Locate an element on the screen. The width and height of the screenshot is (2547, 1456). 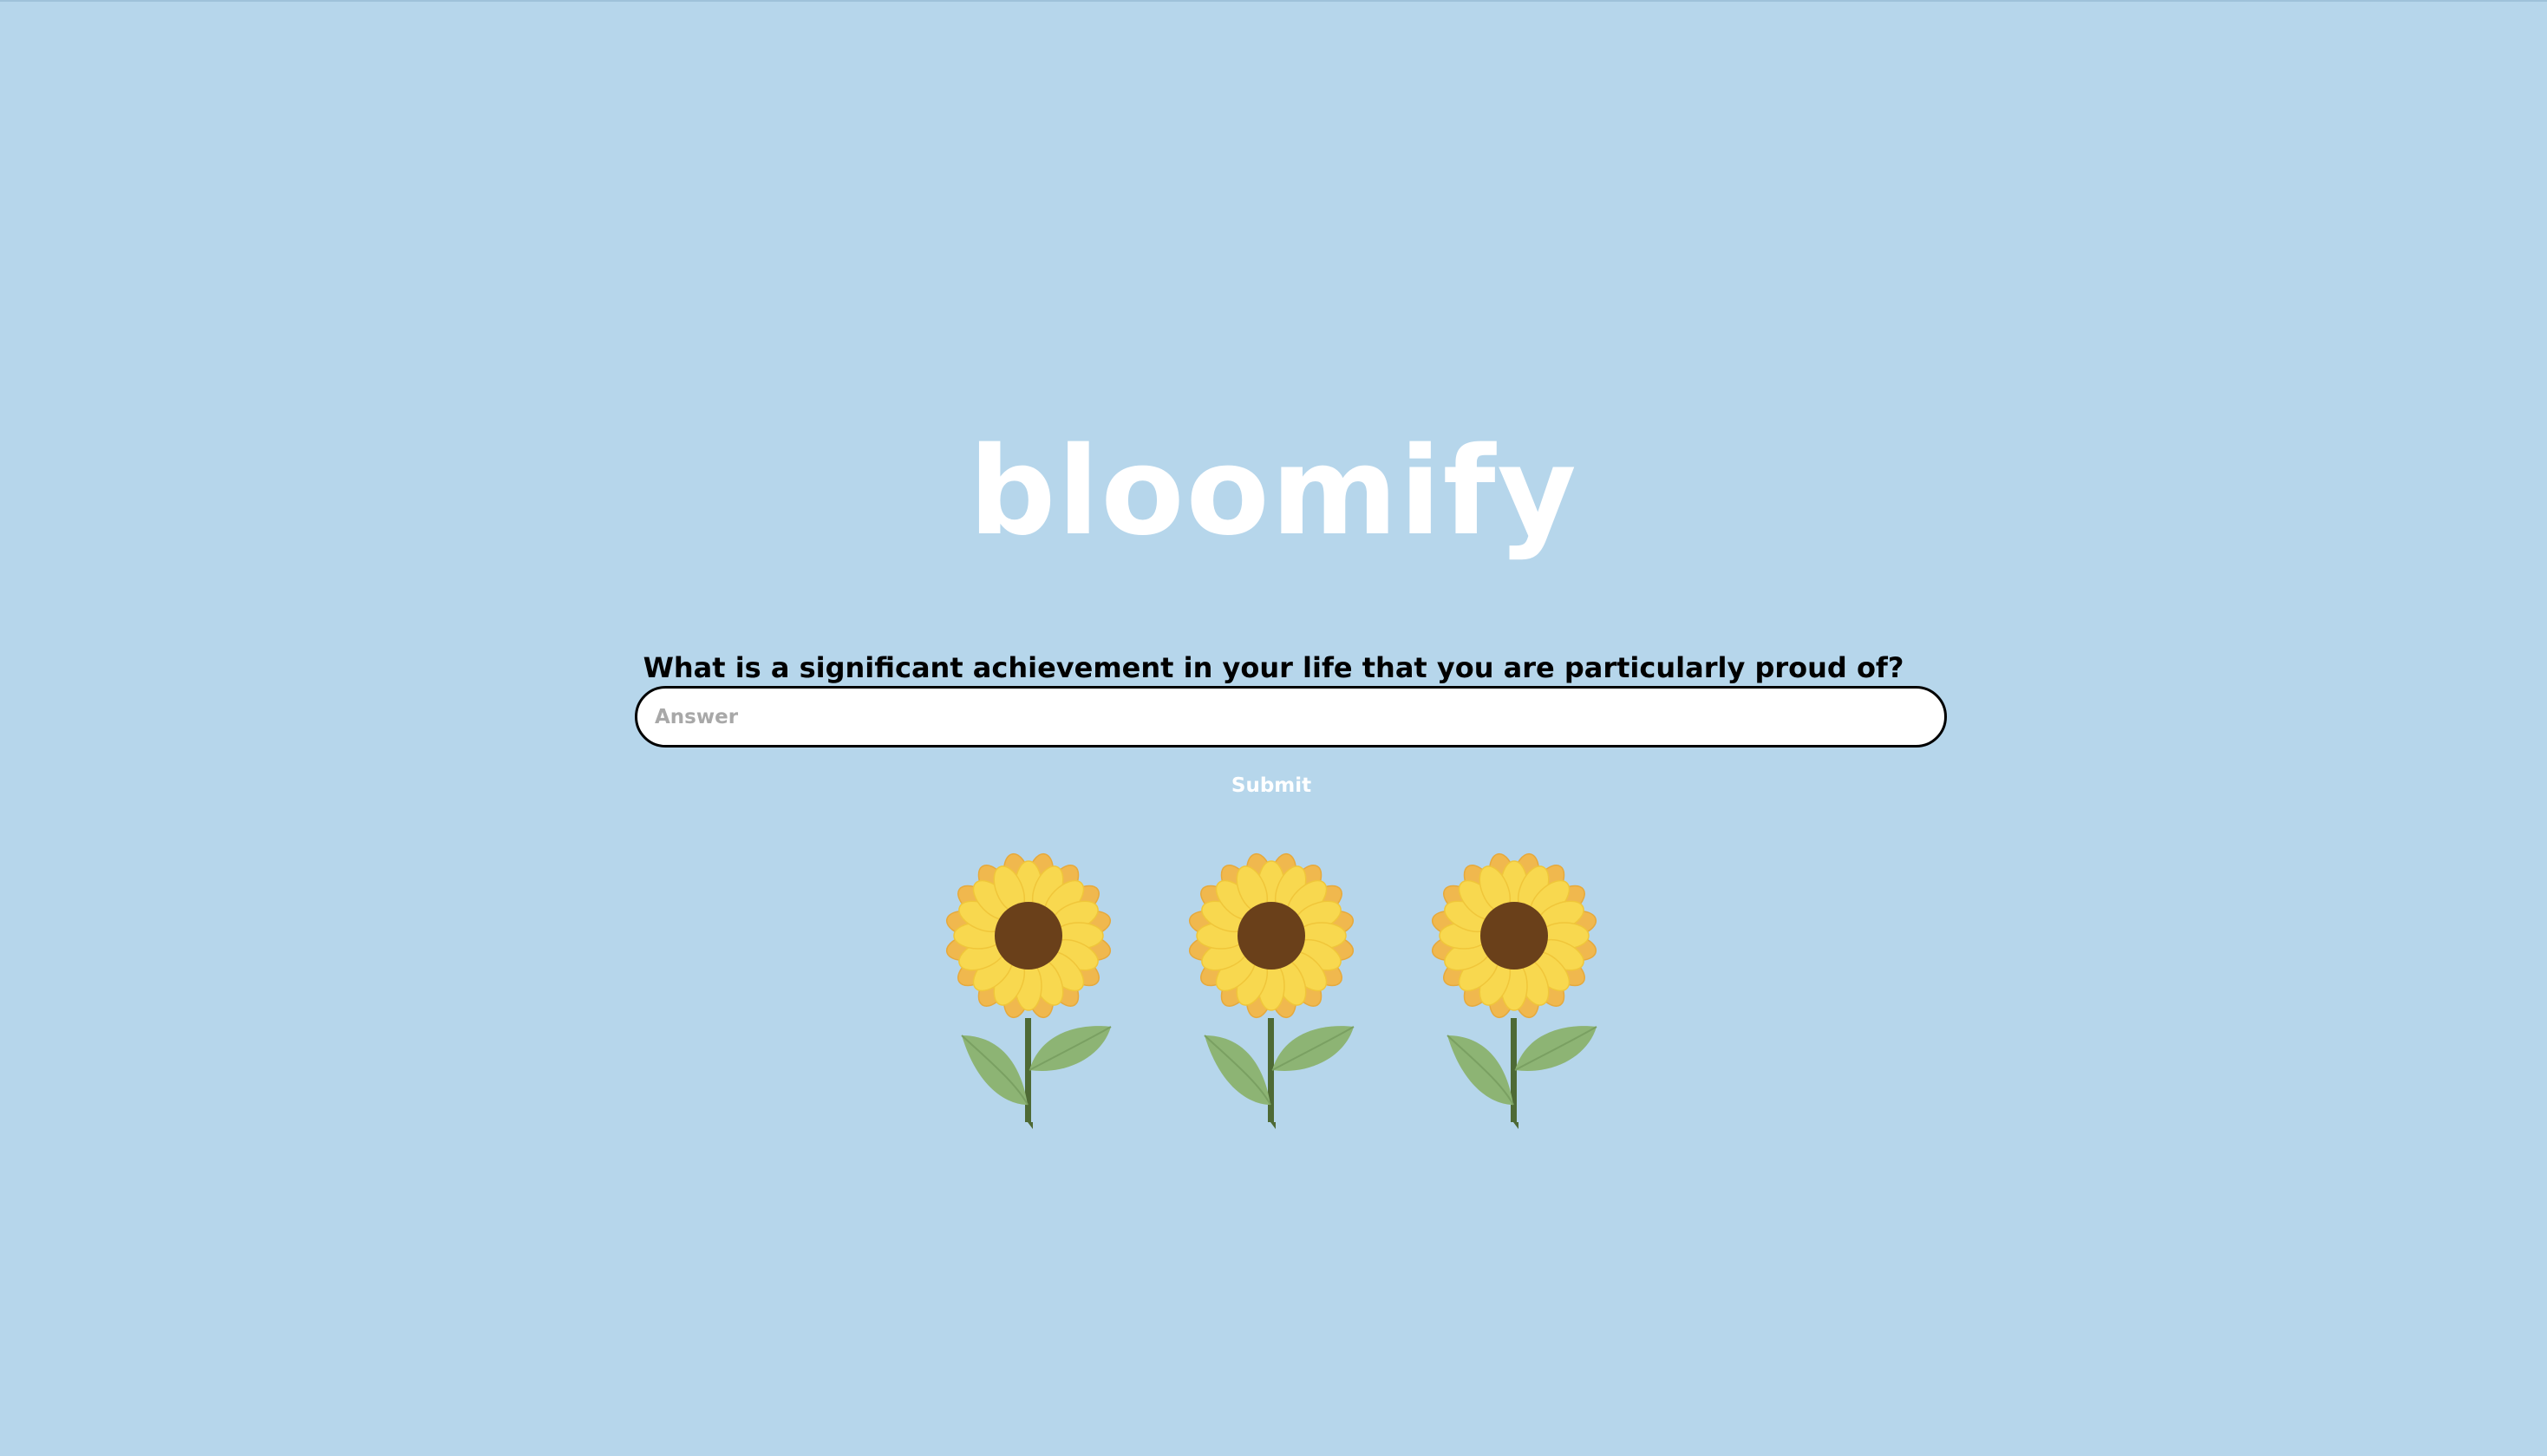
app-logo: bloomify is located at coordinates (1273, 492).